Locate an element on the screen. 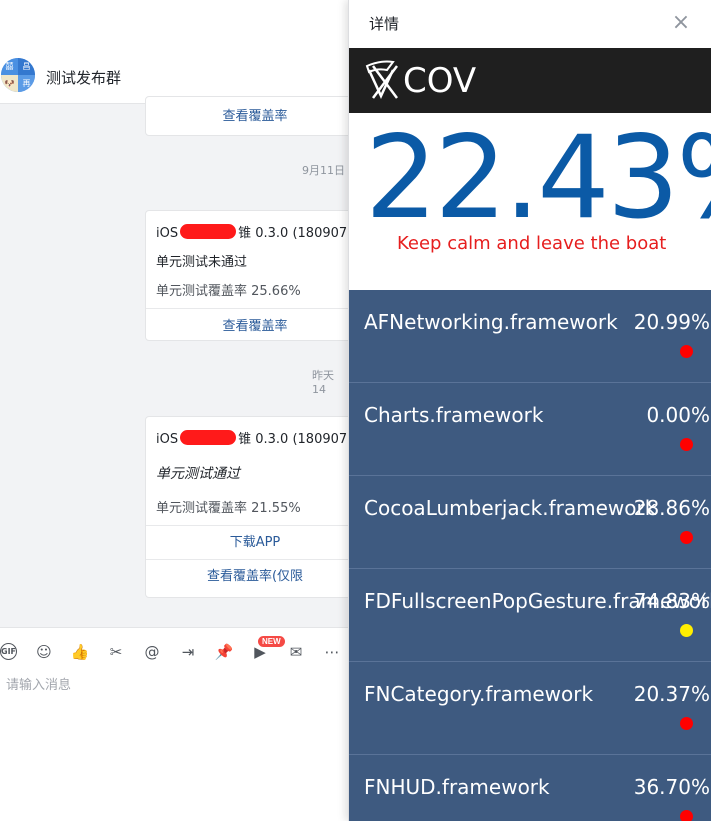  framework-row: FNHUD.framework 36.70% is located at coordinates (530, 788).